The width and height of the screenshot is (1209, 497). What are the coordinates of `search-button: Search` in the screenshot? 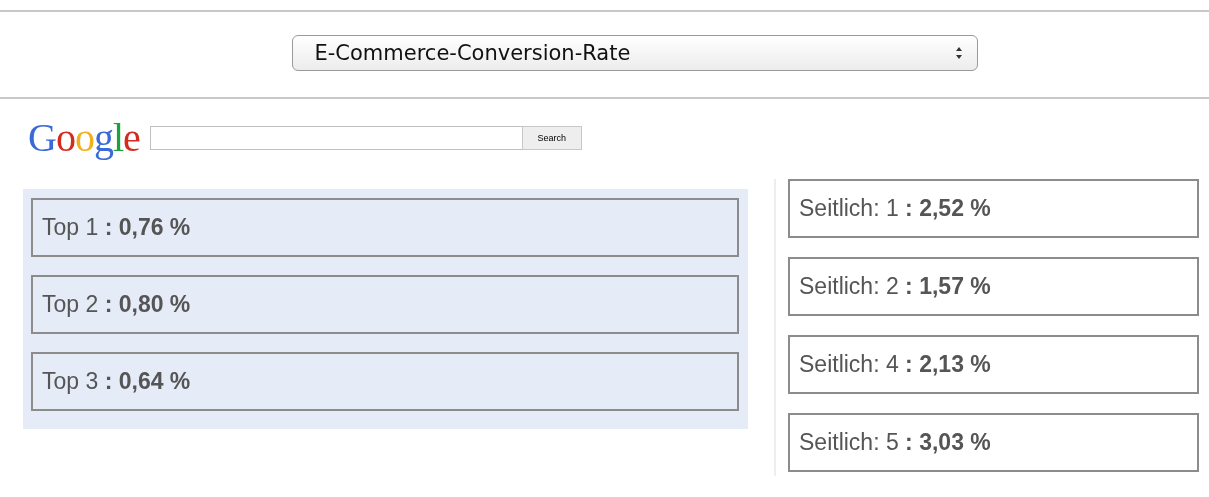 It's located at (551, 138).